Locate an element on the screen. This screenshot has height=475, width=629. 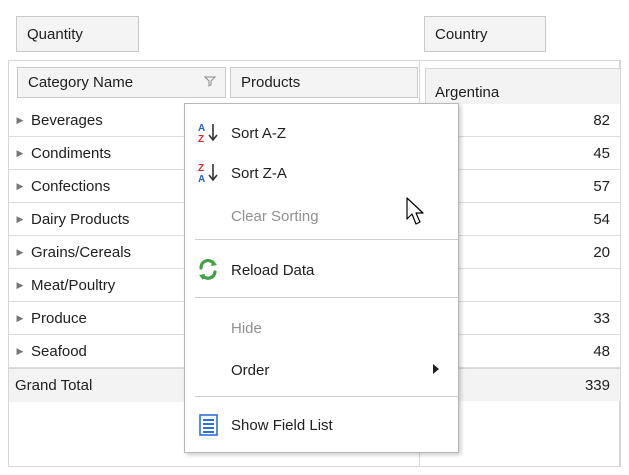
argentina-column-label: Argentina is located at coordinates (467, 92).